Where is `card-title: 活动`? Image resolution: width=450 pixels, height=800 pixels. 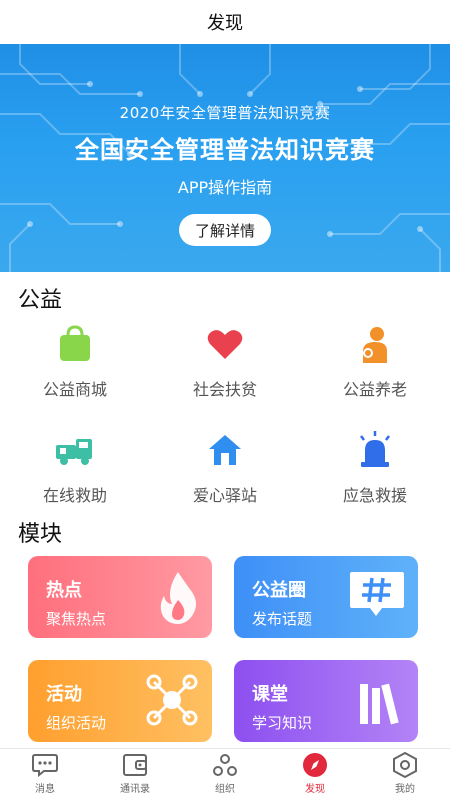
card-title: 活动 is located at coordinates (64, 694).